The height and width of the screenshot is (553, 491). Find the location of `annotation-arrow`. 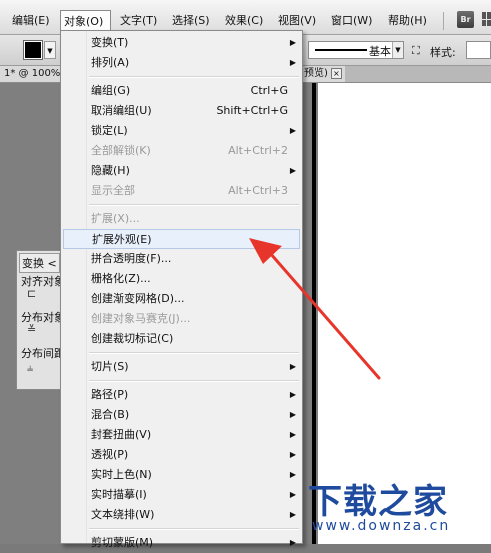

annotation-arrow is located at coordinates (315, 309).